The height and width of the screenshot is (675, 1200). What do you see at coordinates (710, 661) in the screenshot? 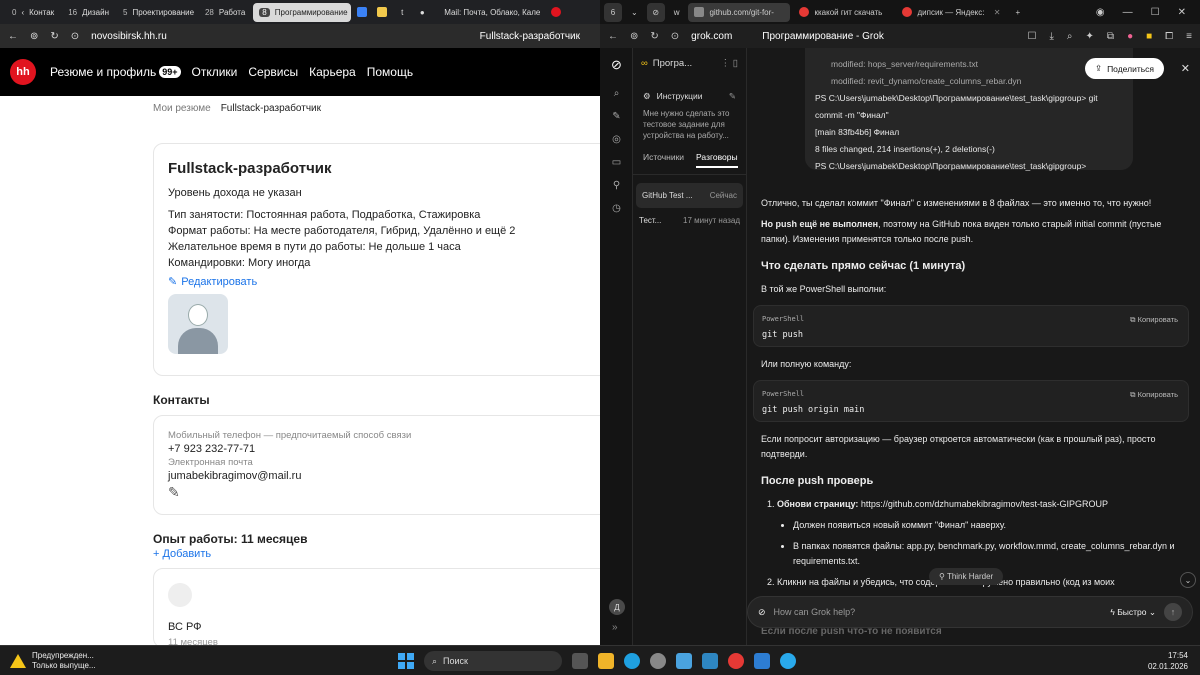
I see `photos-icon` at bounding box center [710, 661].